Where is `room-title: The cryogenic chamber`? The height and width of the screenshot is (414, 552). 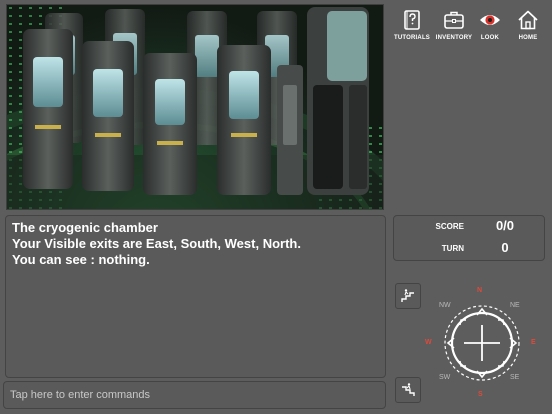
room-title: The cryogenic chamber is located at coordinates (85, 227).